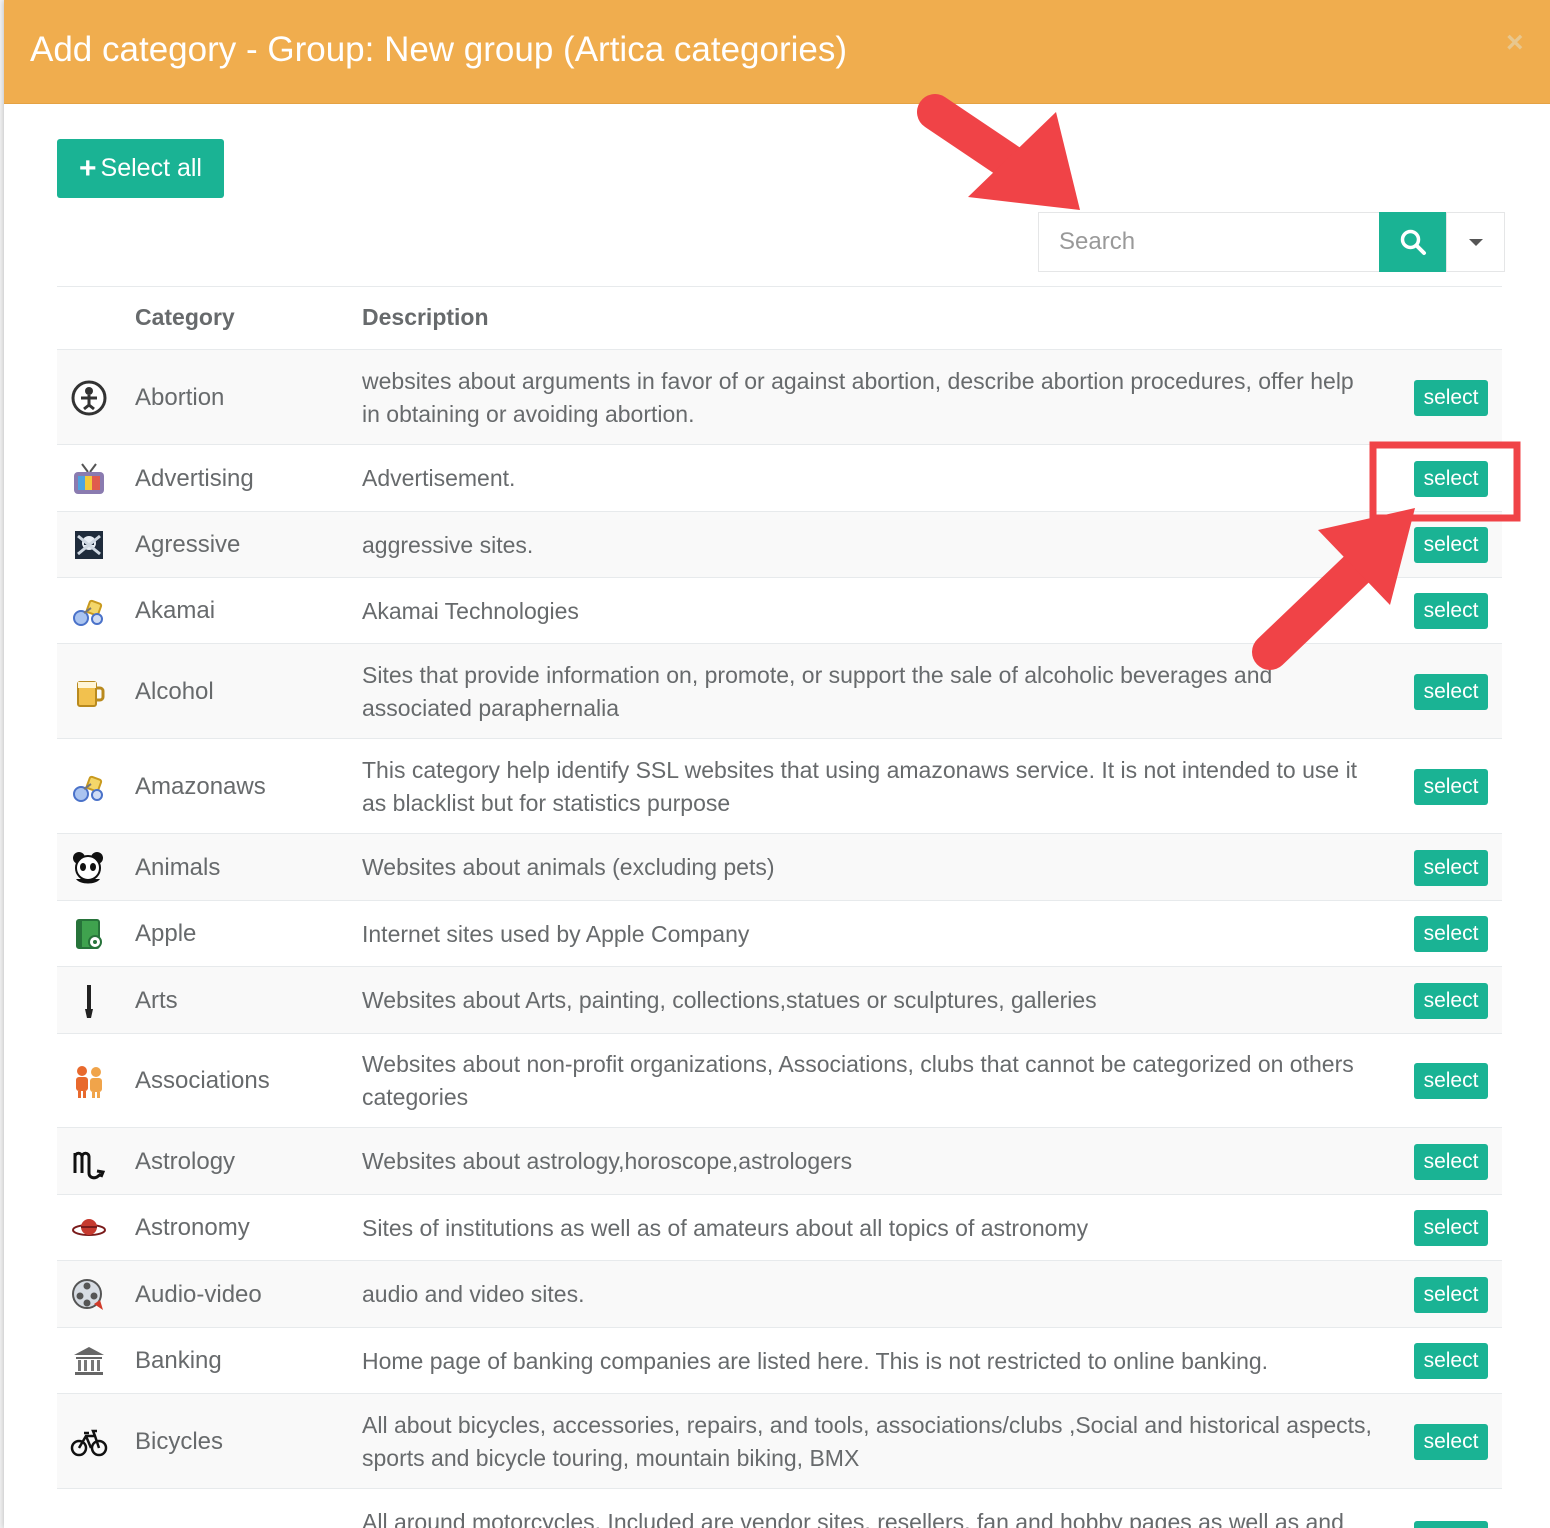 This screenshot has width=1550, height=1528. I want to click on category-name: Associations, so click(202, 1080).